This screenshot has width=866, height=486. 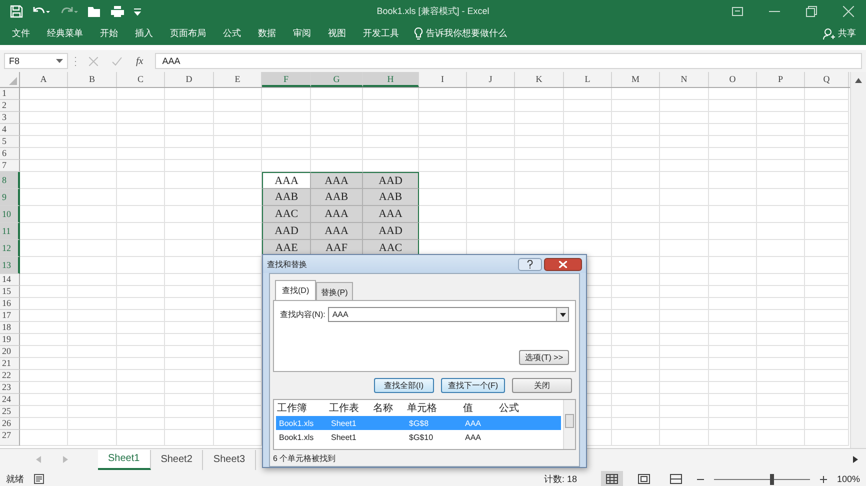 What do you see at coordinates (303, 408) in the screenshot?
I see `column-header: 工作簿` at bounding box center [303, 408].